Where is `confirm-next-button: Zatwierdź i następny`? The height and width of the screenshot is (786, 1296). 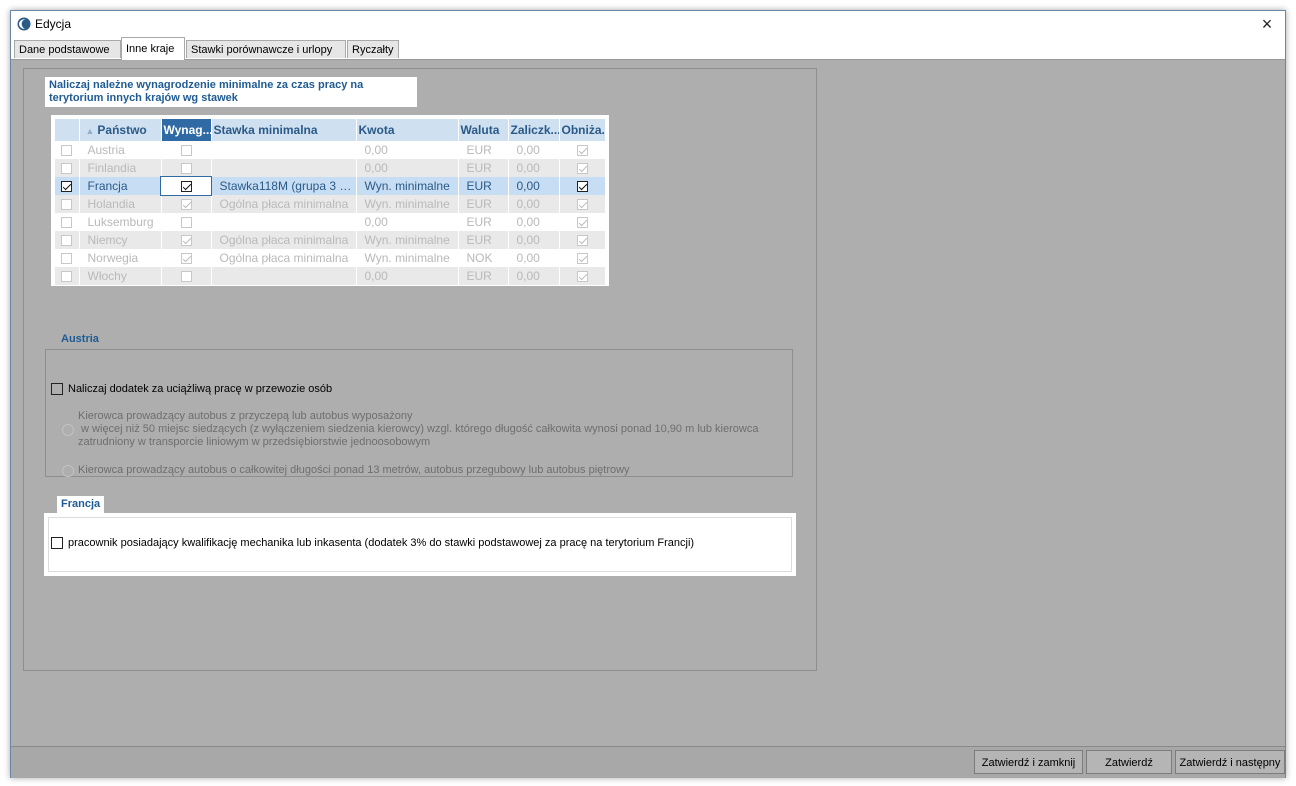 confirm-next-button: Zatwierdź i następny is located at coordinates (1230, 762).